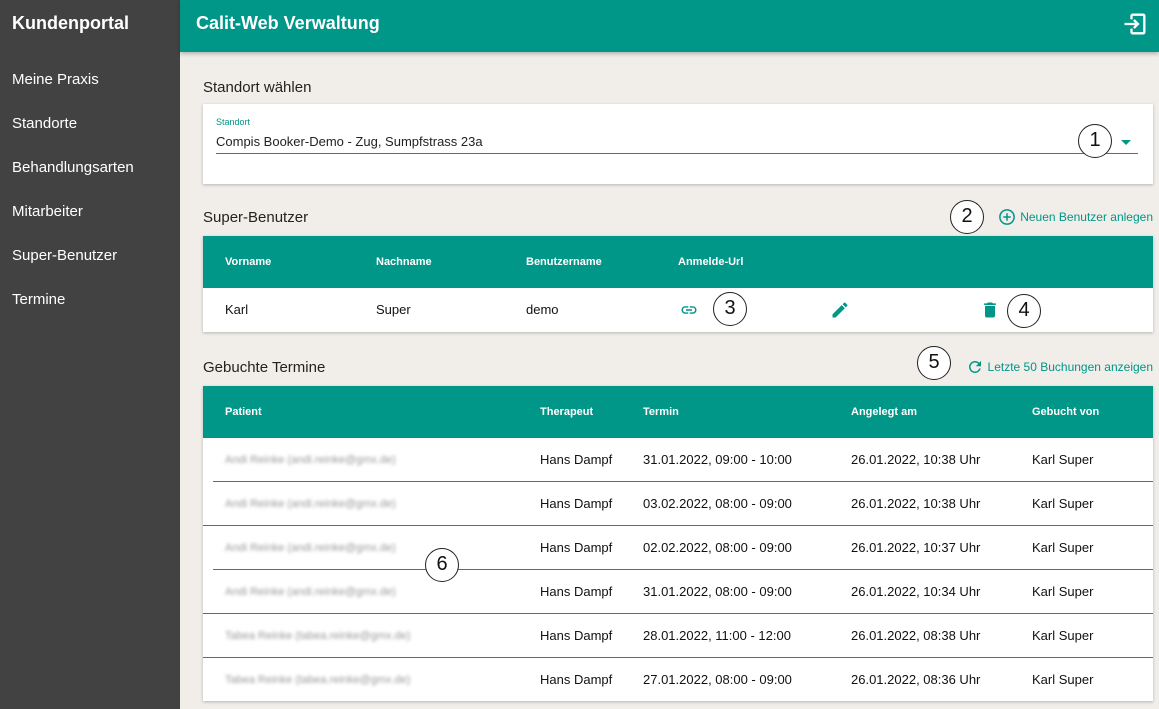 The image size is (1159, 709). Describe the element at coordinates (404, 262) in the screenshot. I see `column-header-nachname: Nachname` at that location.